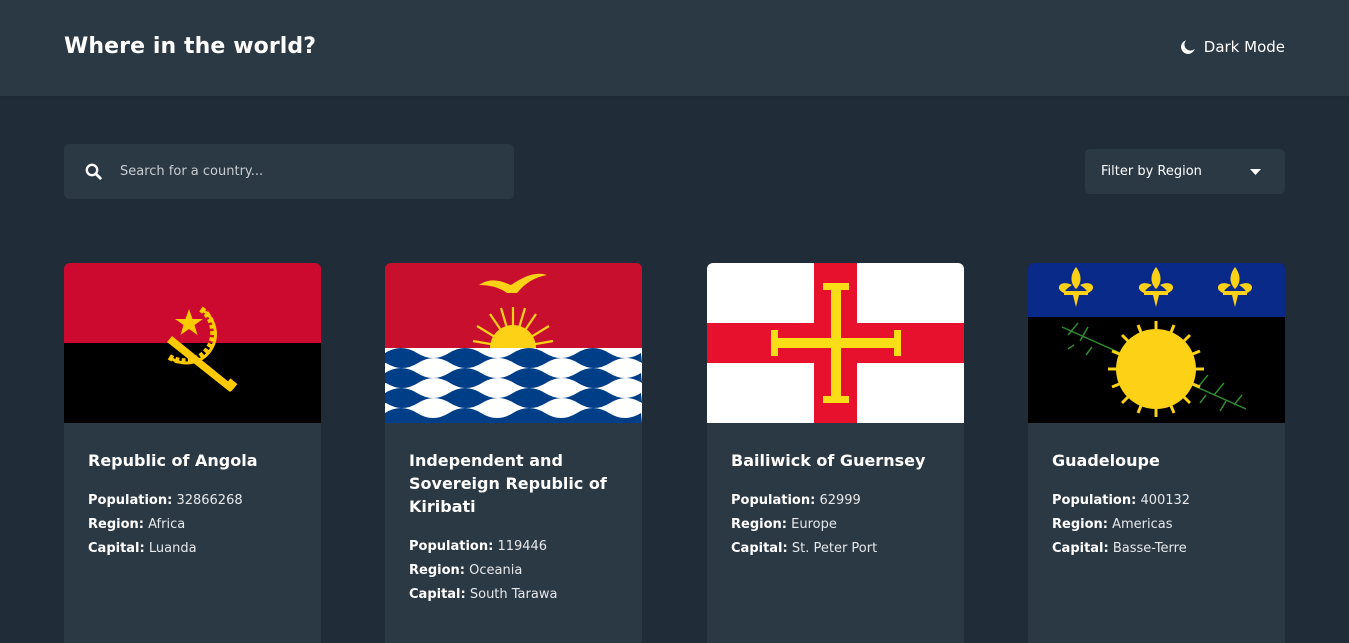 The image size is (1349, 643). I want to click on region-row: Region: Americas, so click(1156, 525).